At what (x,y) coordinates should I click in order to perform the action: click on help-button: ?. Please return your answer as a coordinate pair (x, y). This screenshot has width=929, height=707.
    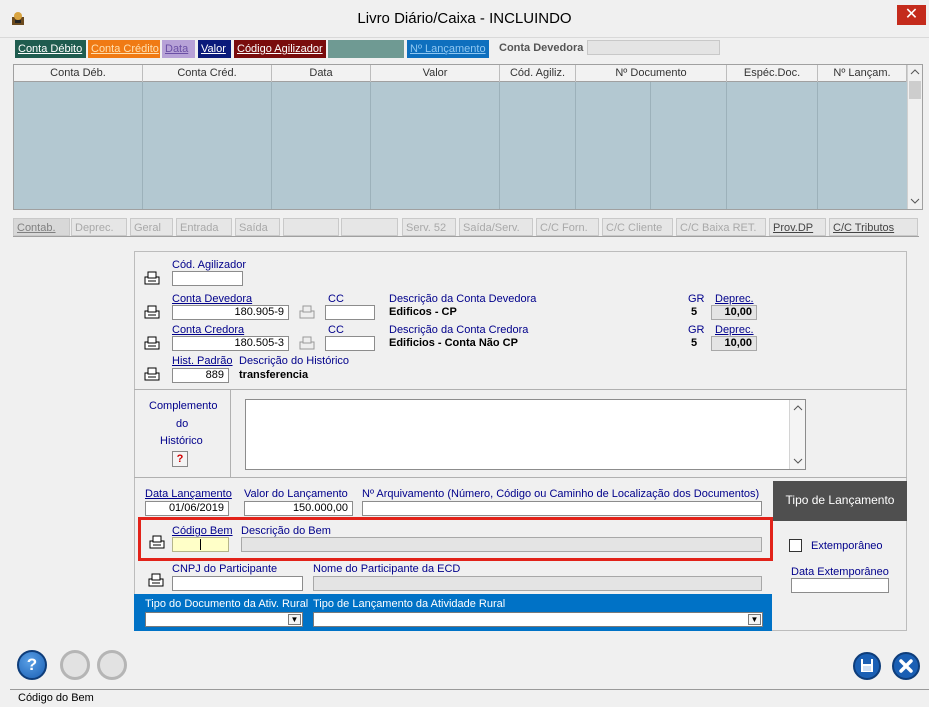
    Looking at the image, I should click on (32, 665).